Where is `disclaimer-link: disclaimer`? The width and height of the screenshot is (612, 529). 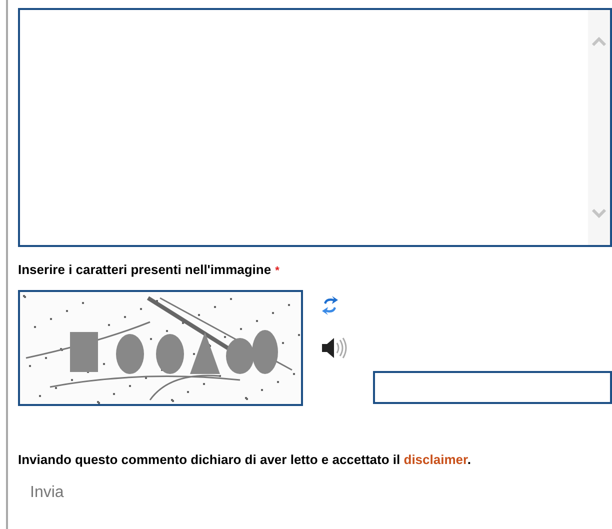 disclaimer-link: disclaimer is located at coordinates (436, 459).